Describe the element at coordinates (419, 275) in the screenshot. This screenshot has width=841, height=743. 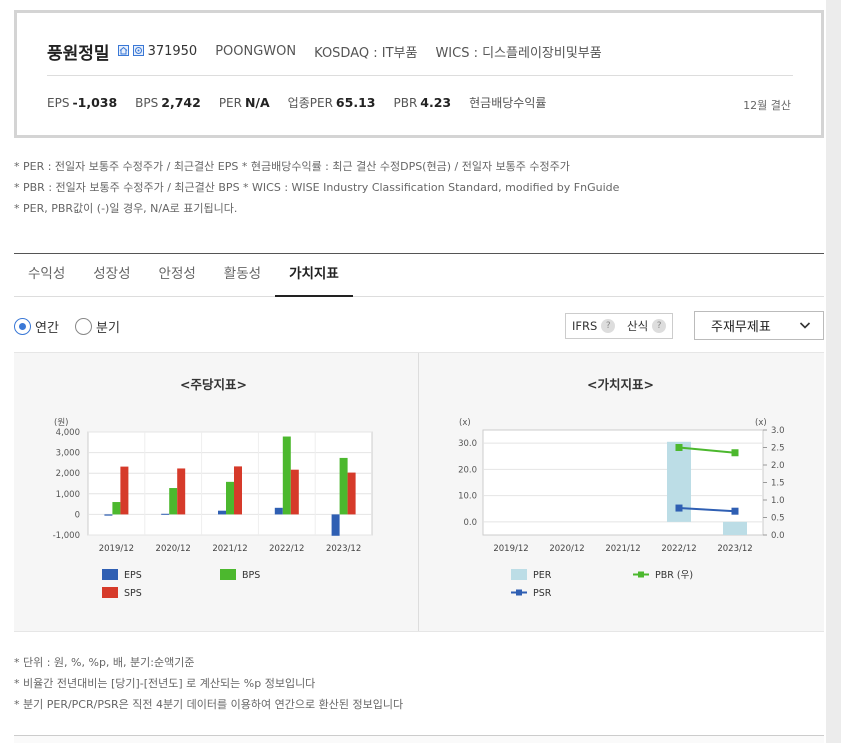
I see `indicator-tabs: 수익성 성장성 안정성 활동성 가치지표` at that location.